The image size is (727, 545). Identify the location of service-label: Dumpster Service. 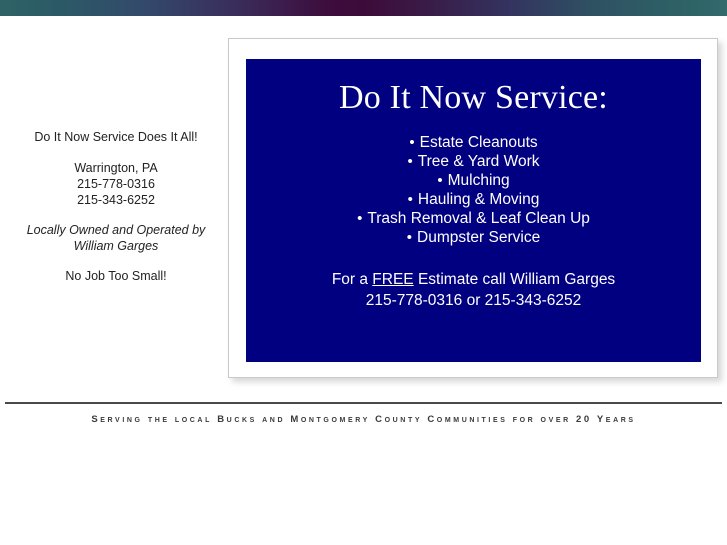
(479, 237).